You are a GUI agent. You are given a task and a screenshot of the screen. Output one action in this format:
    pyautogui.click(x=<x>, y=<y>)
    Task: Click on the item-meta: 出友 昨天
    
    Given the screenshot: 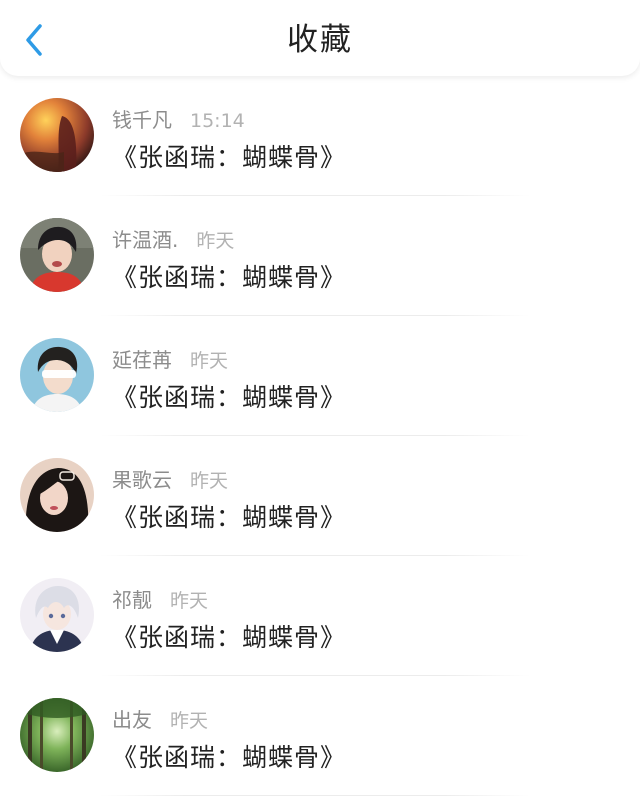 What is the action you would take?
    pyautogui.click(x=160, y=718)
    